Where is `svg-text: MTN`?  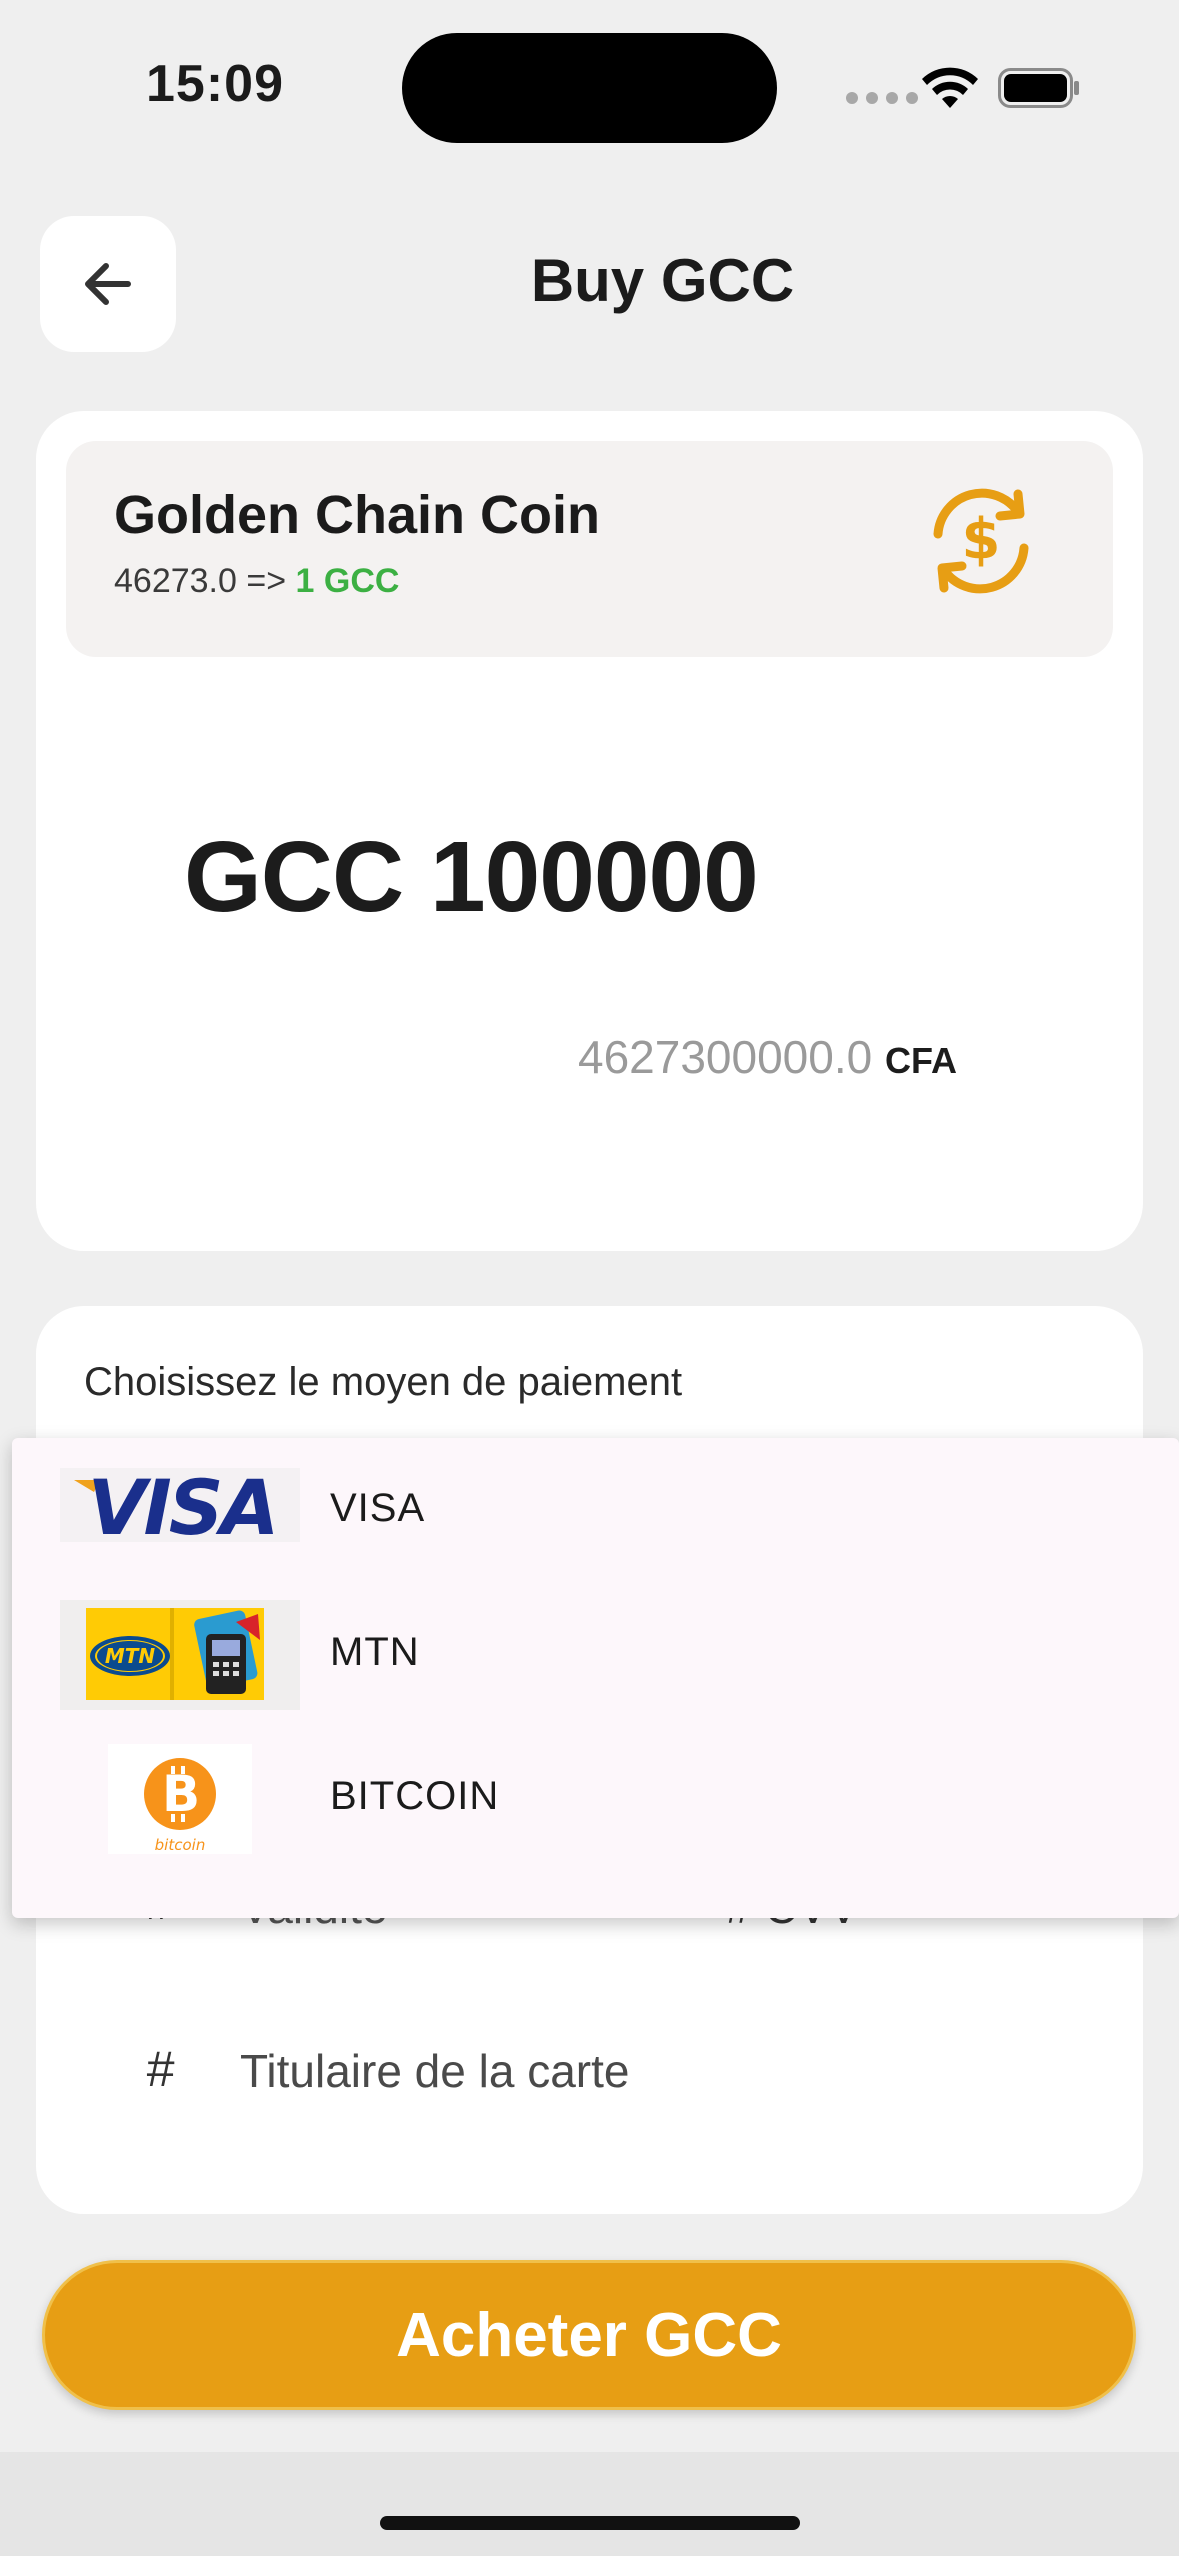 svg-text: MTN is located at coordinates (130, 1656).